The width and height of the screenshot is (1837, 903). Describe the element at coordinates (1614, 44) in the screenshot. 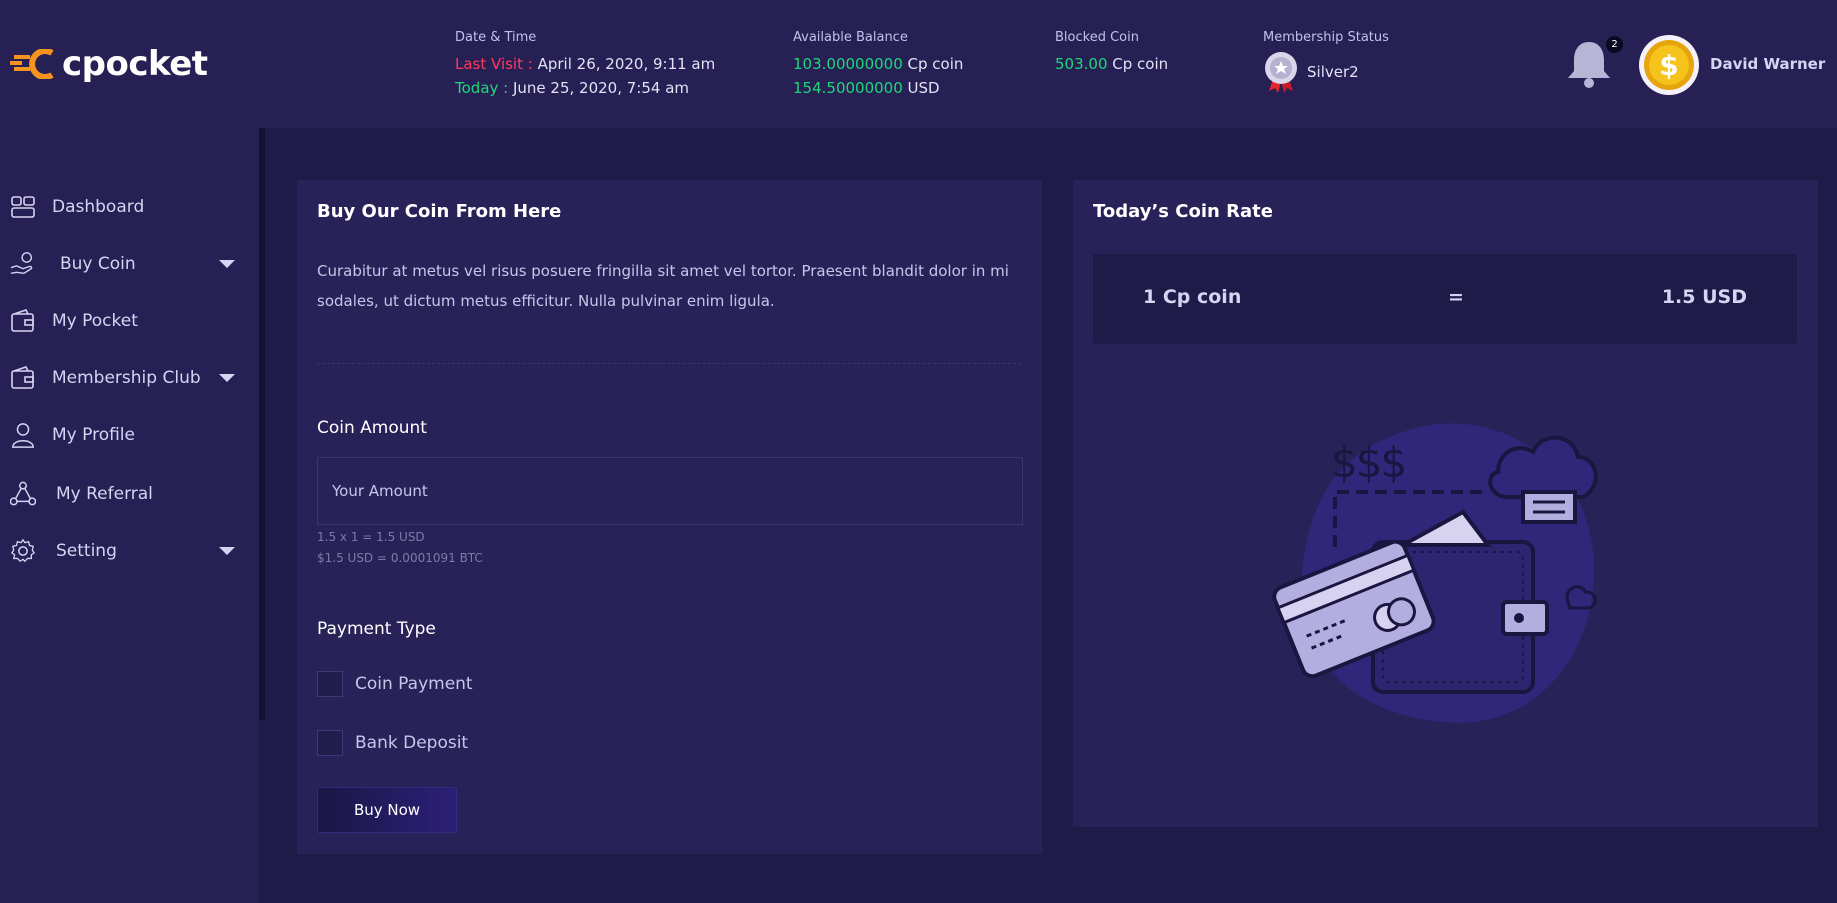

I see `notification-badge: 2` at that location.